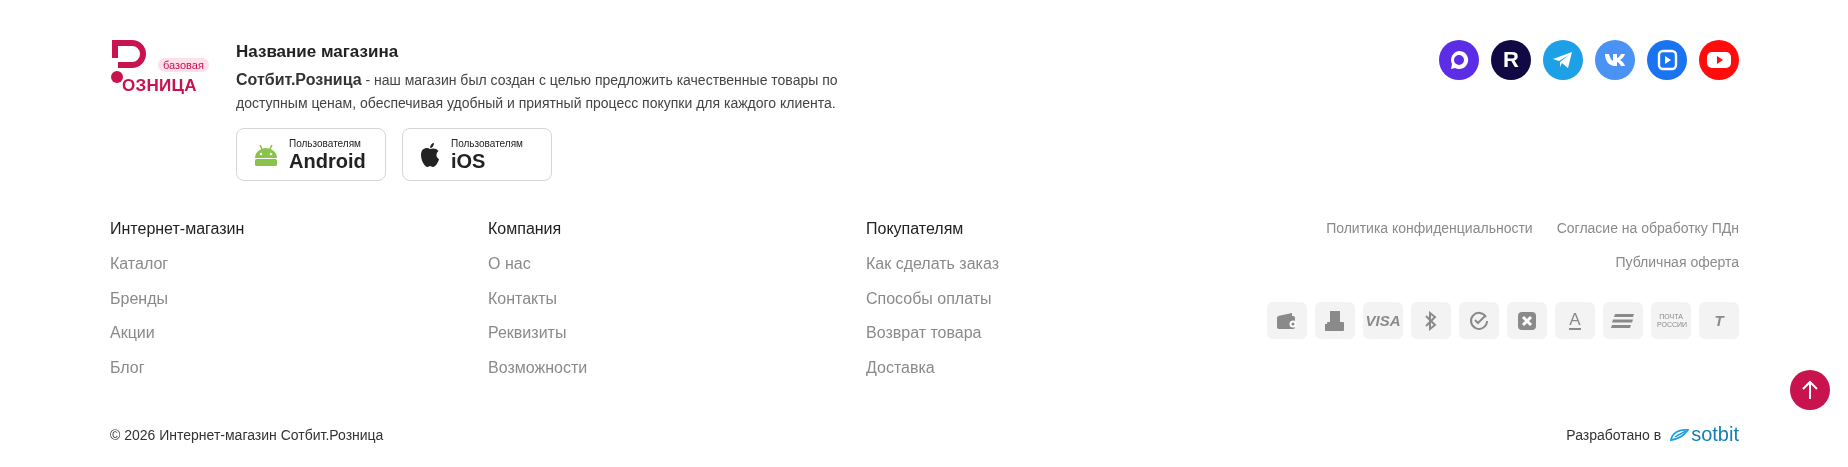 The width and height of the screenshot is (1848, 467). What do you see at coordinates (1055, 335) in the screenshot?
I see `footer-link: Возврат товара` at bounding box center [1055, 335].